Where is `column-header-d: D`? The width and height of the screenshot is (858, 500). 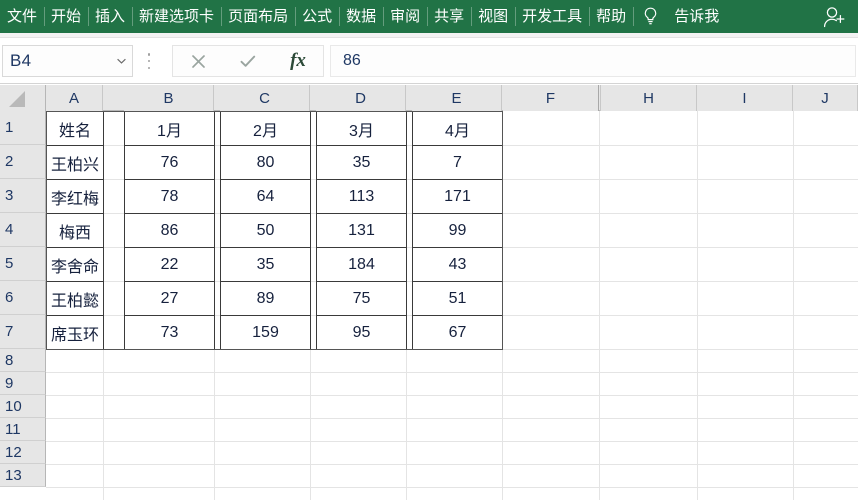
column-header-d: D is located at coordinates (361, 98).